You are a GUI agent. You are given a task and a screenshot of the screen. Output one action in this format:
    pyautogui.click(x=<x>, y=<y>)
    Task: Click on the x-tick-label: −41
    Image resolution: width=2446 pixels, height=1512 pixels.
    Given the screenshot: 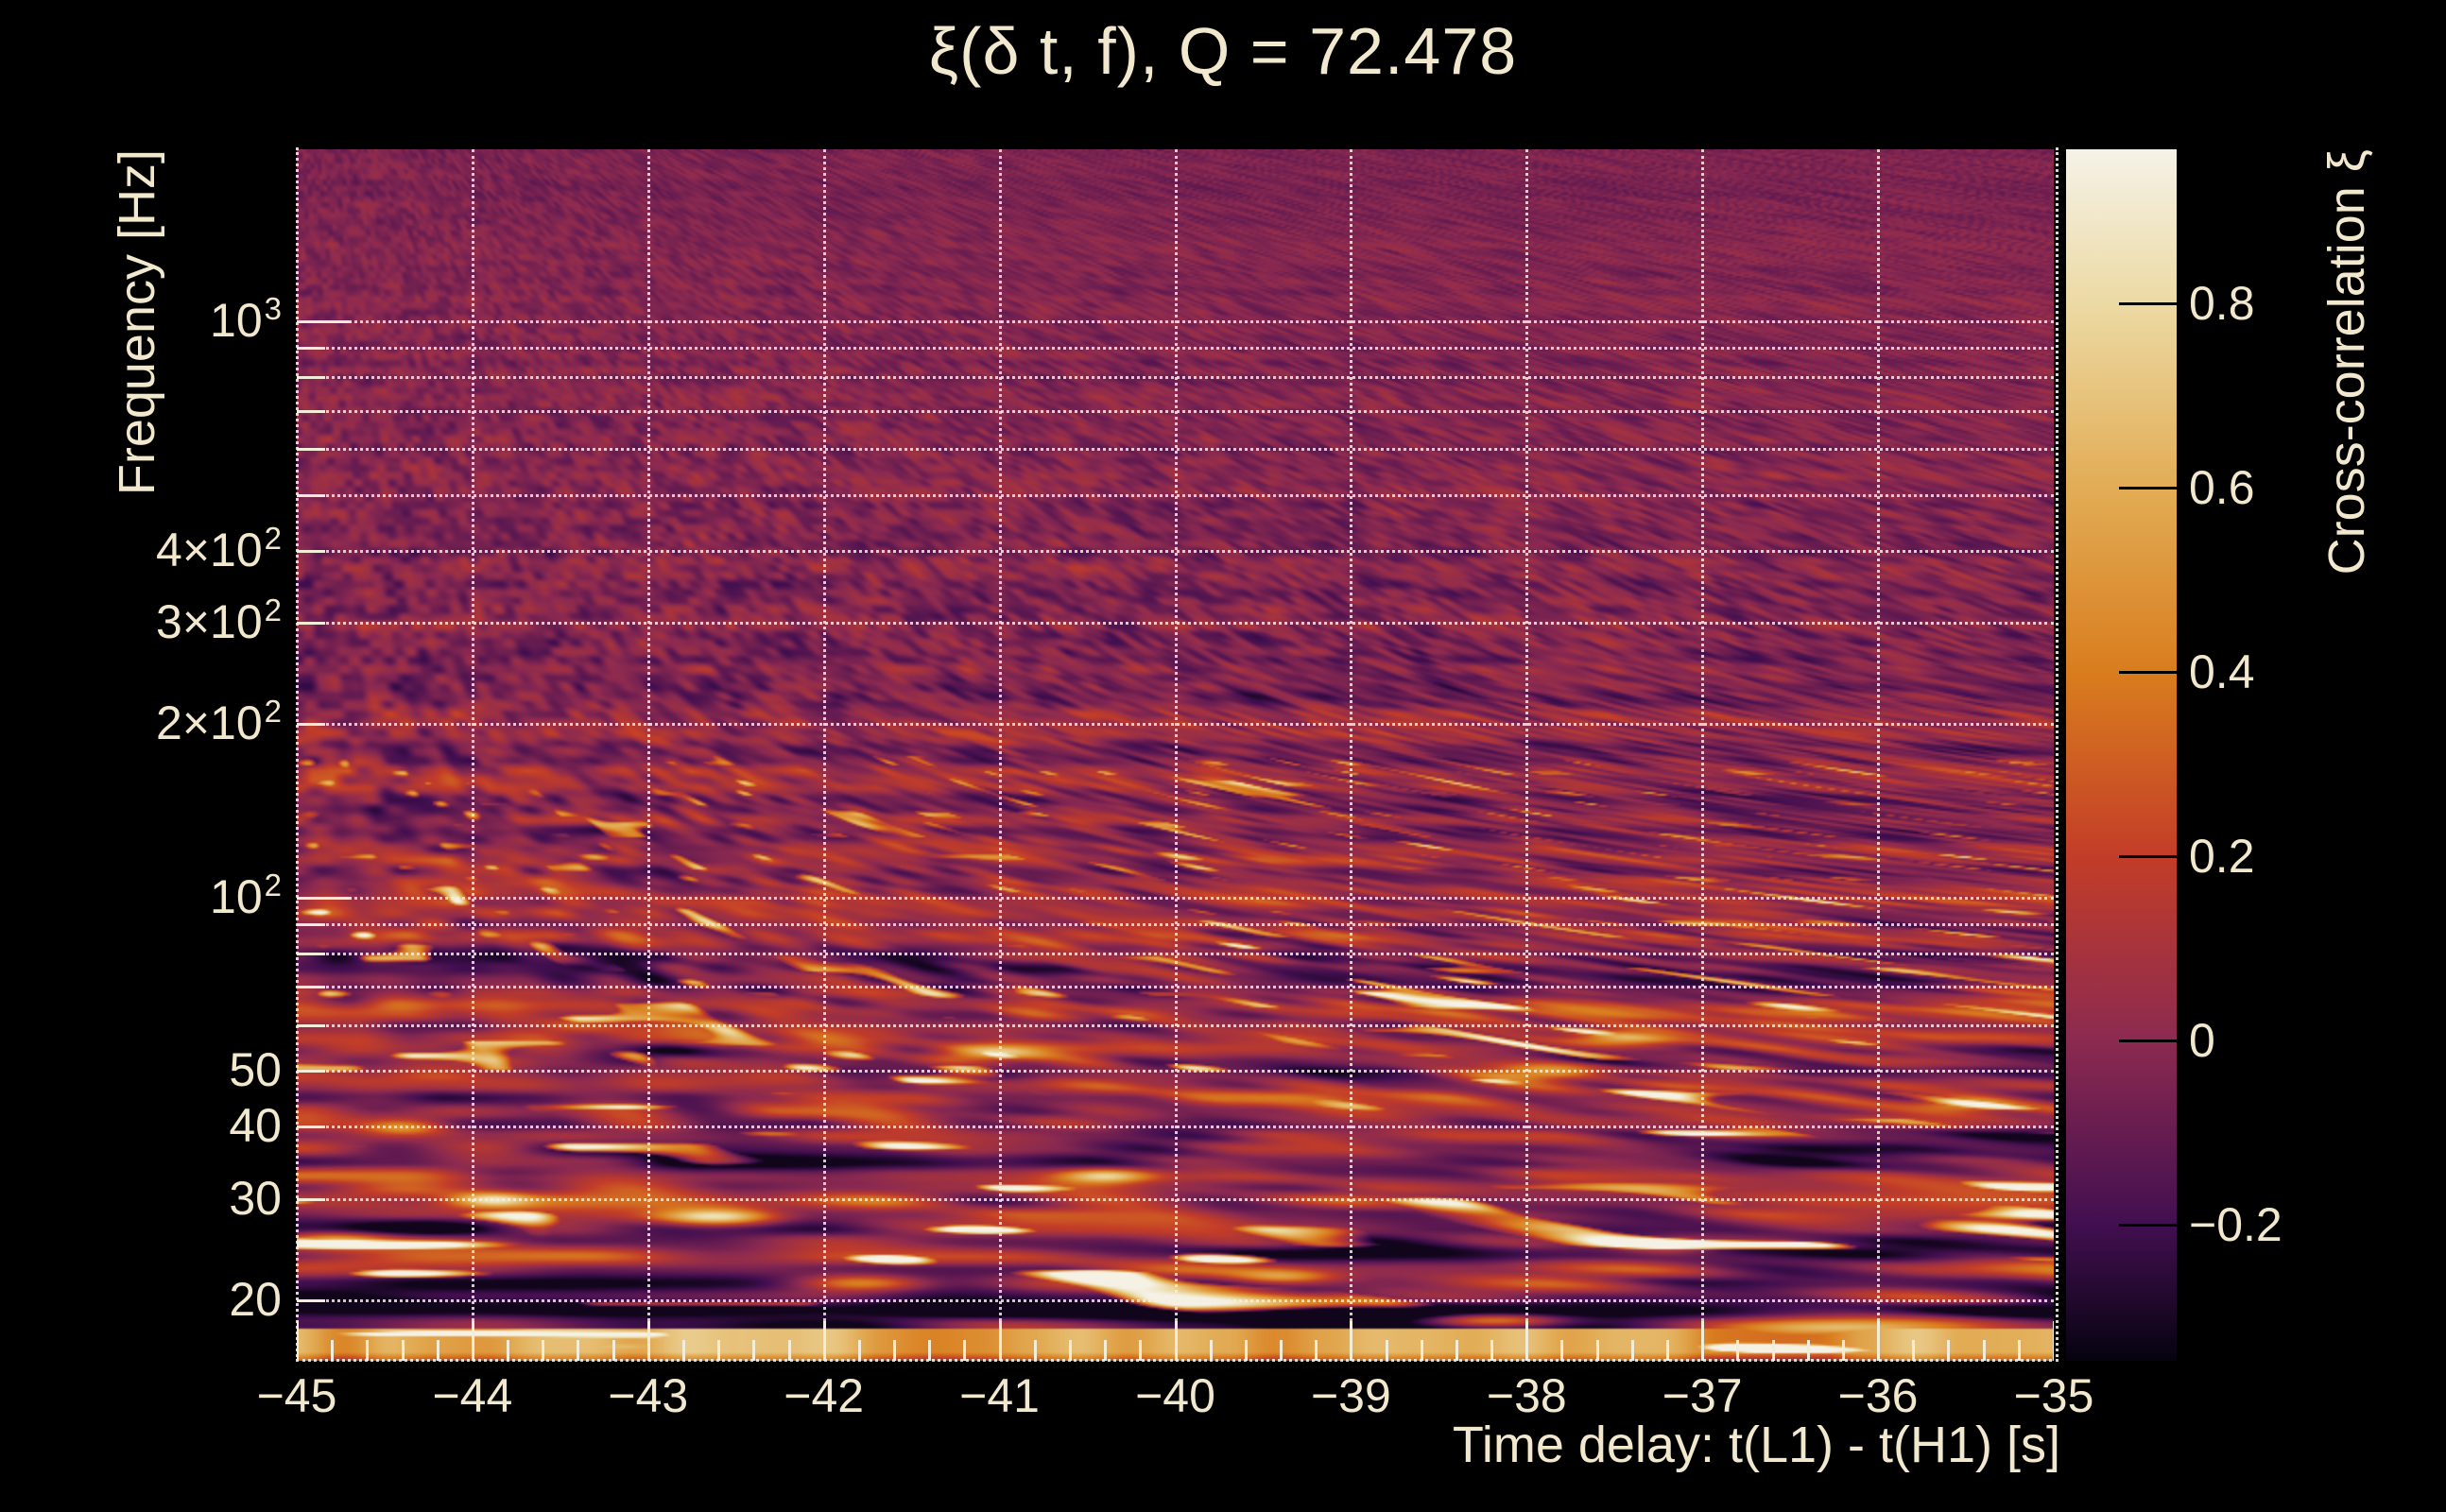 What is the action you would take?
    pyautogui.click(x=1000, y=1395)
    